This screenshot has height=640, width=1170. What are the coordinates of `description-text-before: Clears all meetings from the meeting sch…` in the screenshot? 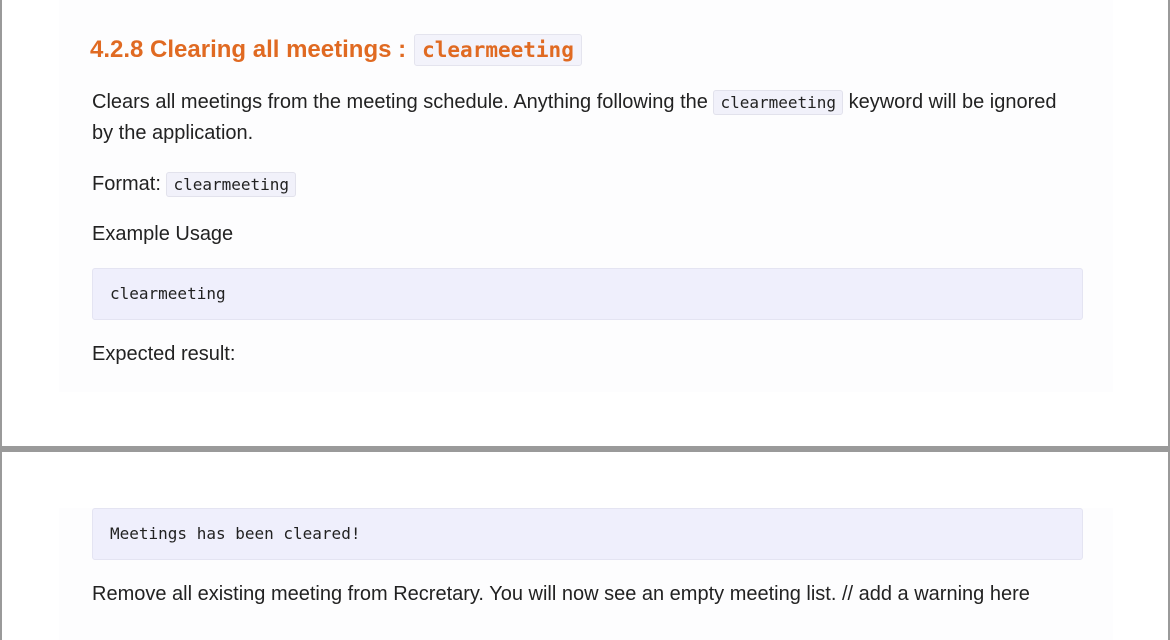 It's located at (400, 102).